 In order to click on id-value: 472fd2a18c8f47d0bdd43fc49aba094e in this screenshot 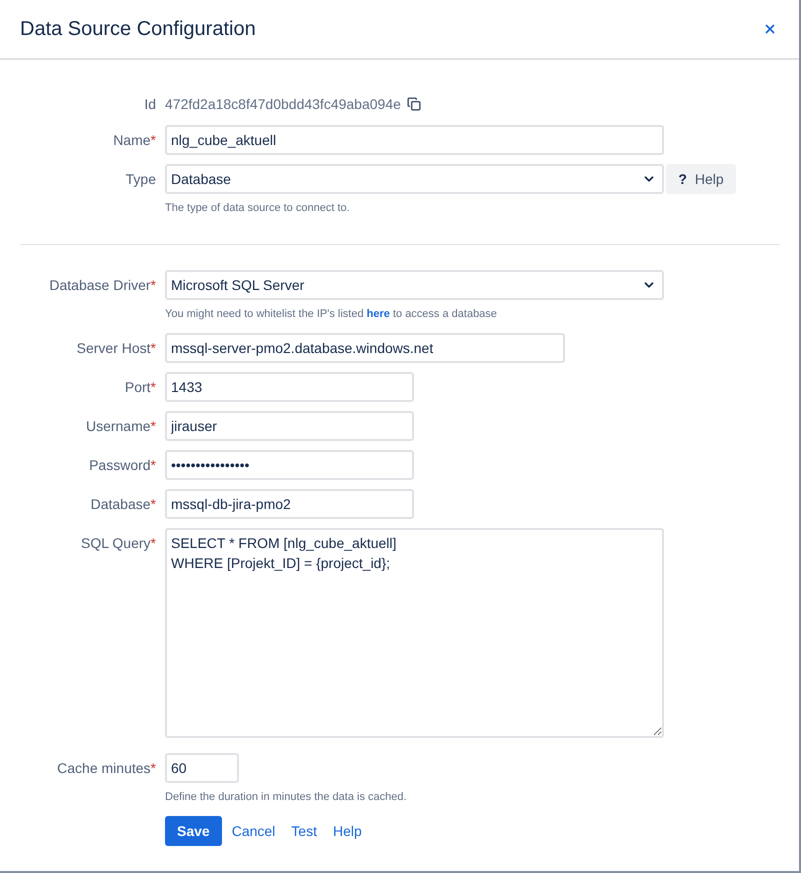, I will do `click(283, 104)`.